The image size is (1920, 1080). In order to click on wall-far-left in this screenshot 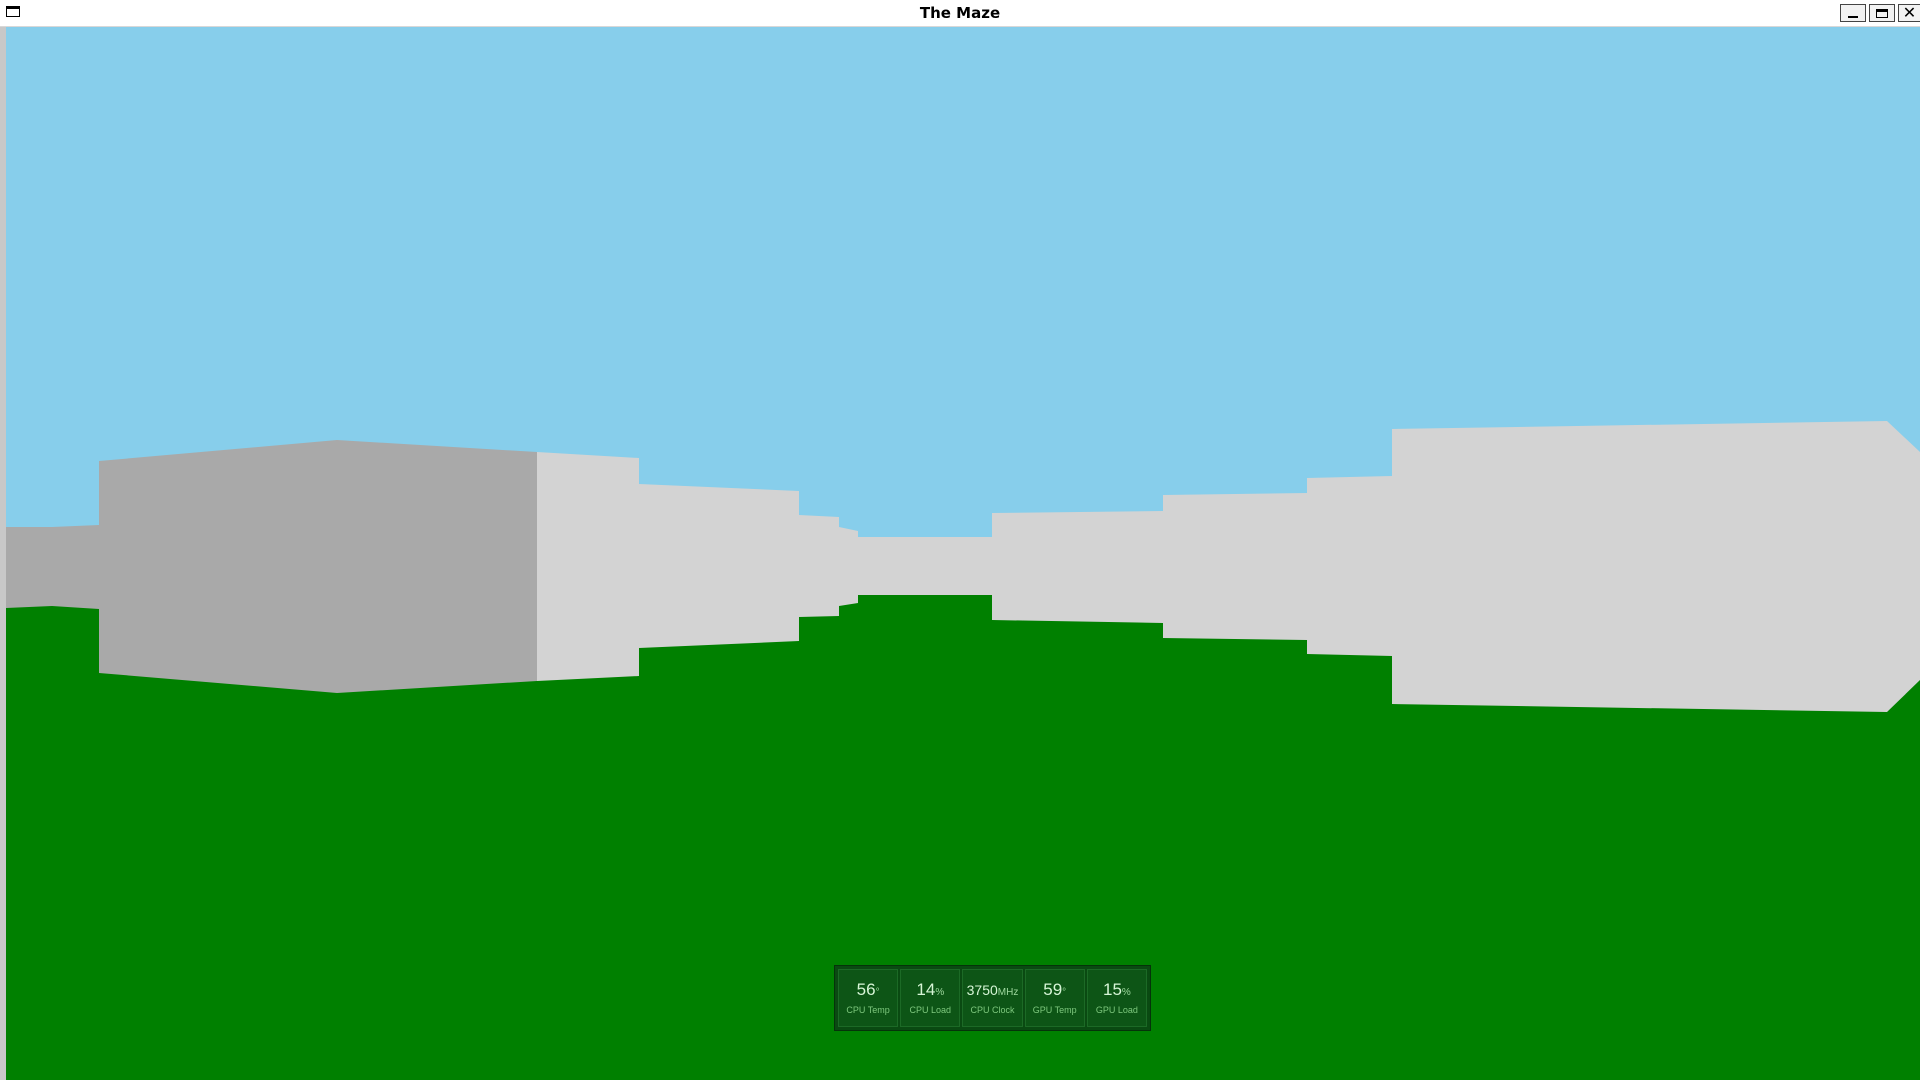, I will do `click(29, 567)`.